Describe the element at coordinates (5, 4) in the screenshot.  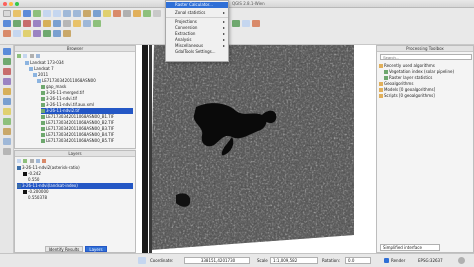
I see `close-window-button` at that location.